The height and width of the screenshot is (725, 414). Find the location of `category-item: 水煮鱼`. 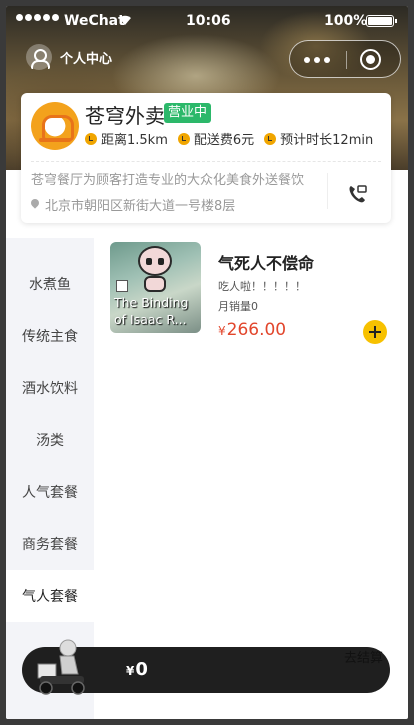

category-item: 水煮鱼 is located at coordinates (50, 284).